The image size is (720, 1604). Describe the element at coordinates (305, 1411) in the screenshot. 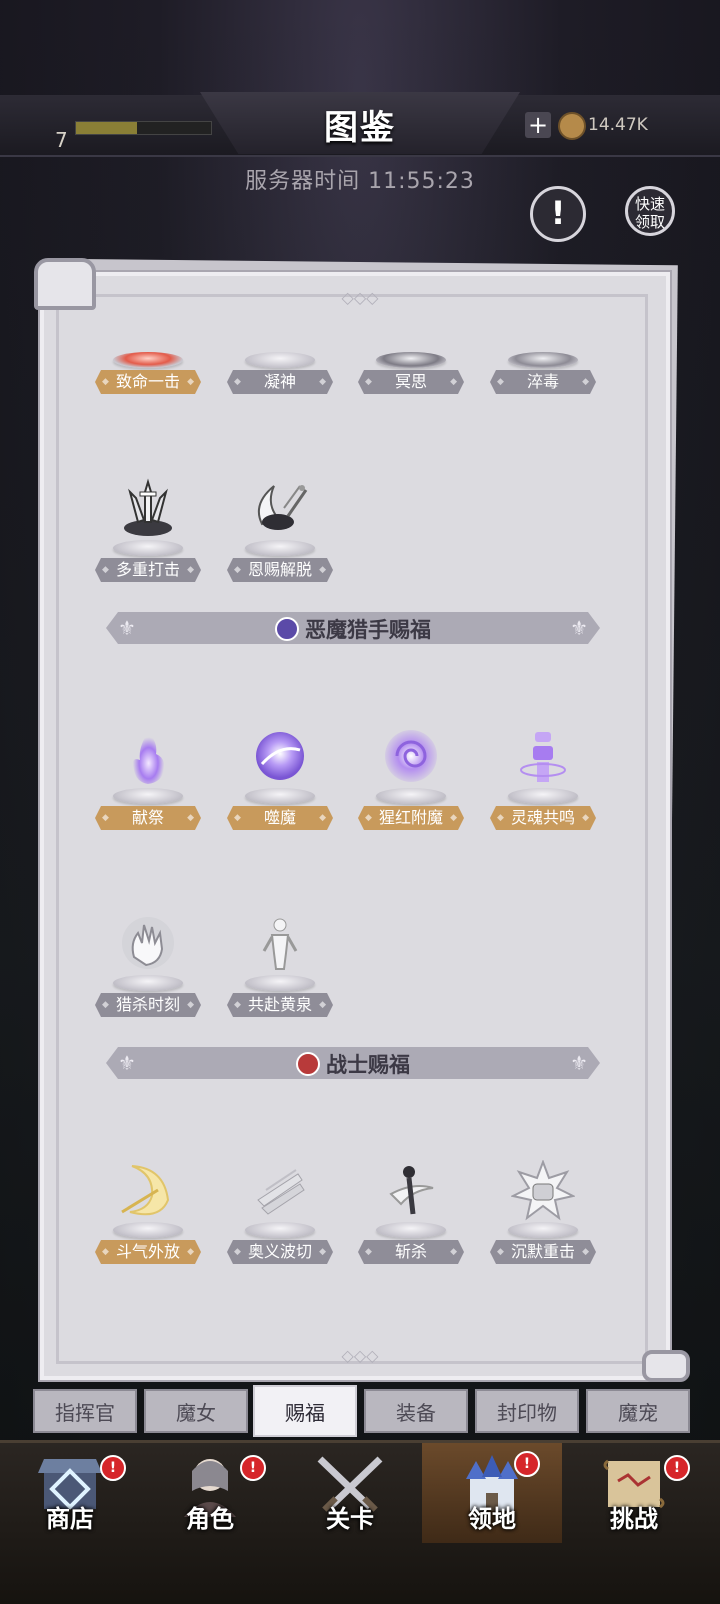

I see `tab-blessing: 赐福` at that location.